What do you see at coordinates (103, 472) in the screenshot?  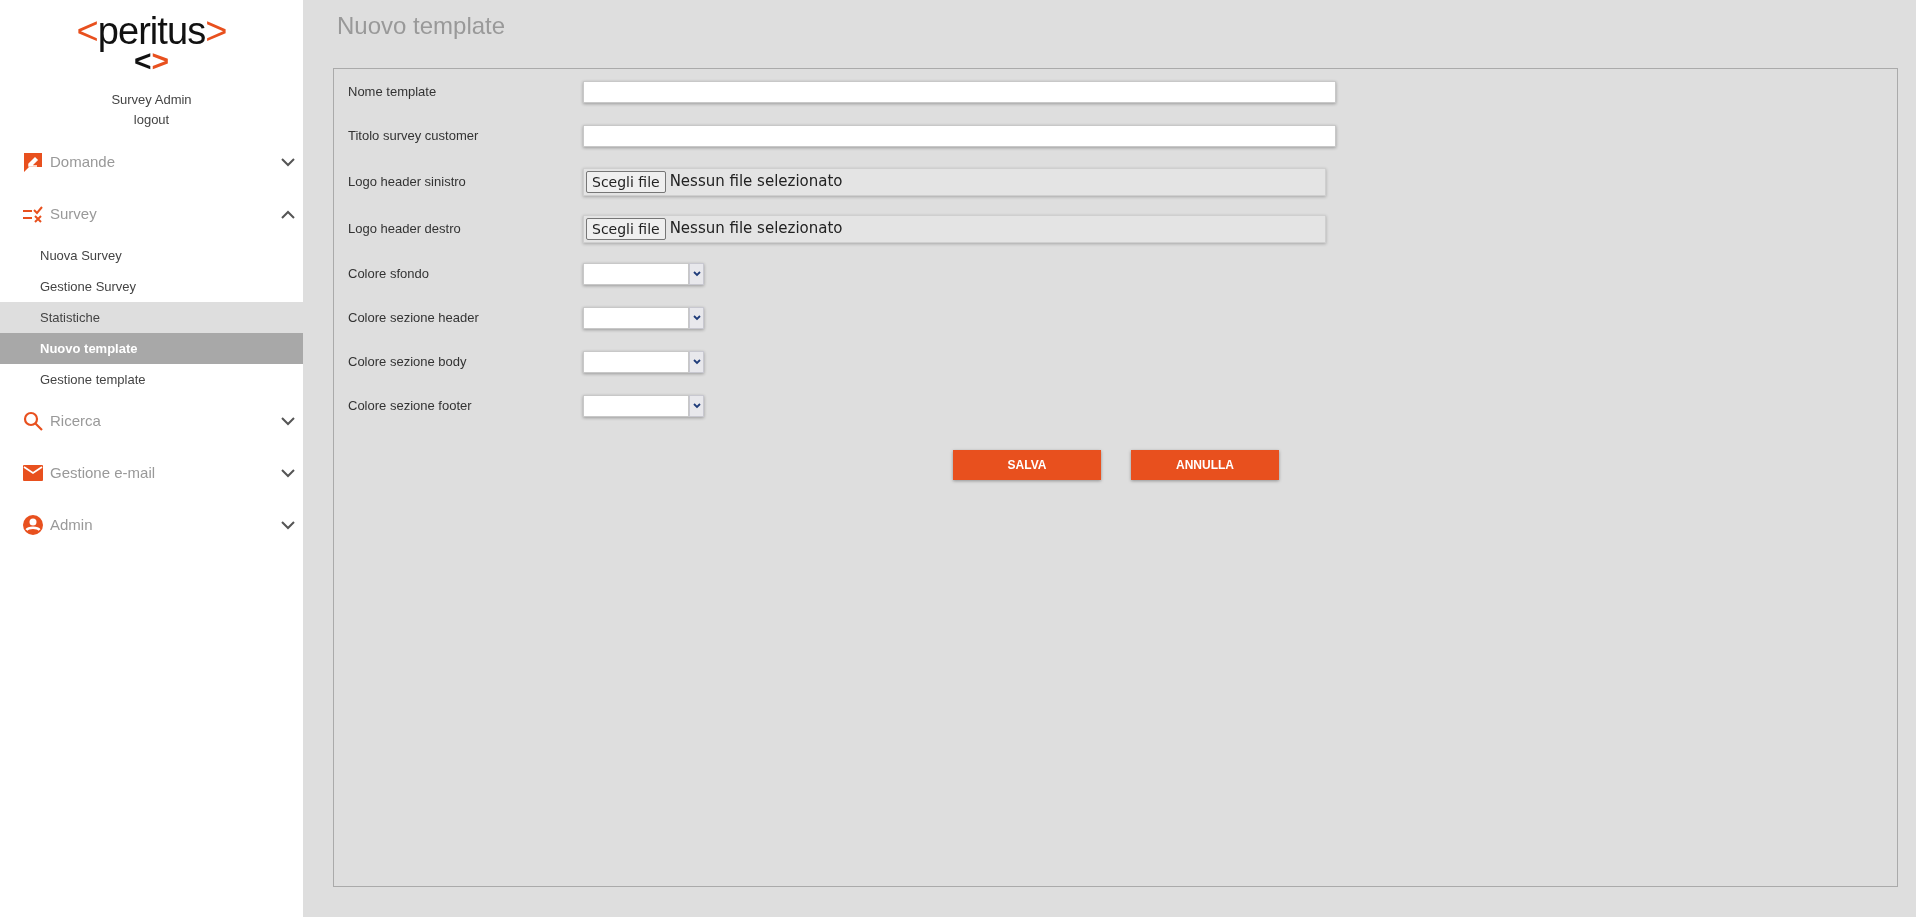 I see `menu-section-label: Gestione e-mail` at bounding box center [103, 472].